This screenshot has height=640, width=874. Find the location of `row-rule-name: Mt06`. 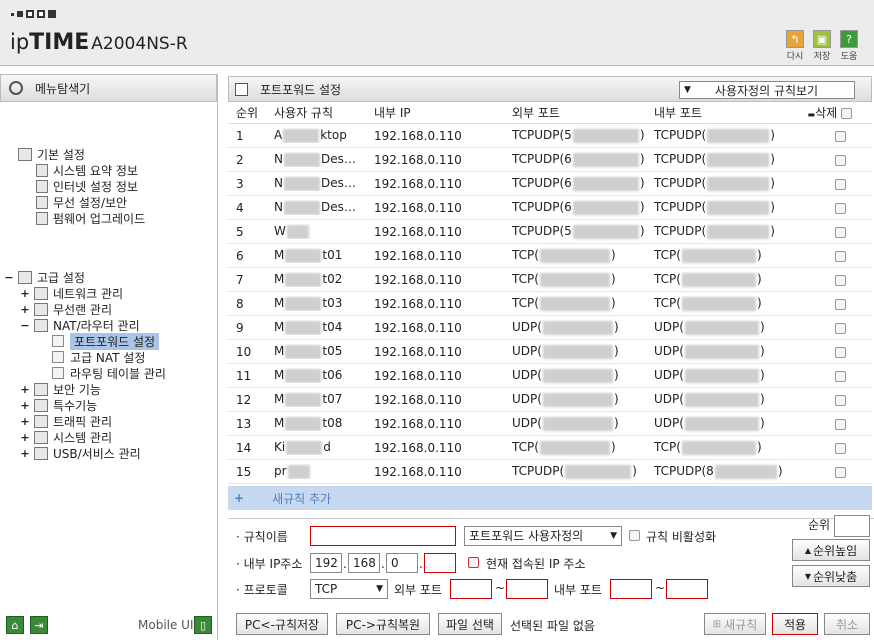

row-rule-name: Mt06 is located at coordinates (308, 375).